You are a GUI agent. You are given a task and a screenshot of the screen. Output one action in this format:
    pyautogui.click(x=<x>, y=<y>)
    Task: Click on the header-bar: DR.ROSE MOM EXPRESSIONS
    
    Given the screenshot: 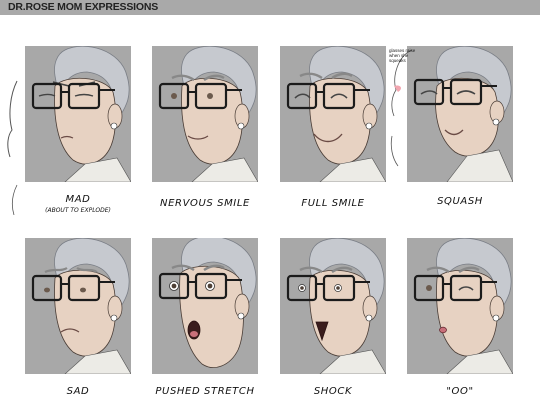 What is the action you would take?
    pyautogui.click(x=270, y=7)
    